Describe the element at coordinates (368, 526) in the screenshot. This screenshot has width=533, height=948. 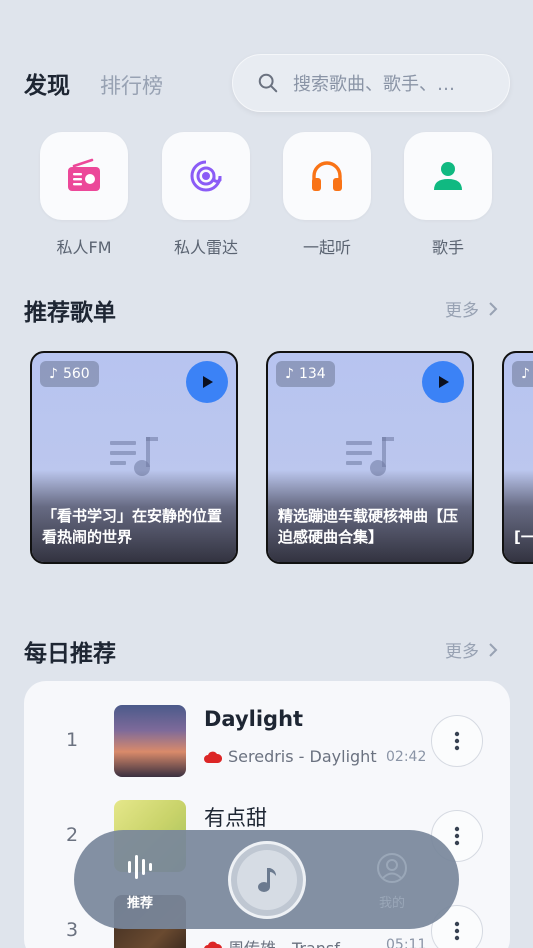
I see `playlist-title: 精选蹦迪车载硬核神曲【压迫感硬曲合集】` at that location.